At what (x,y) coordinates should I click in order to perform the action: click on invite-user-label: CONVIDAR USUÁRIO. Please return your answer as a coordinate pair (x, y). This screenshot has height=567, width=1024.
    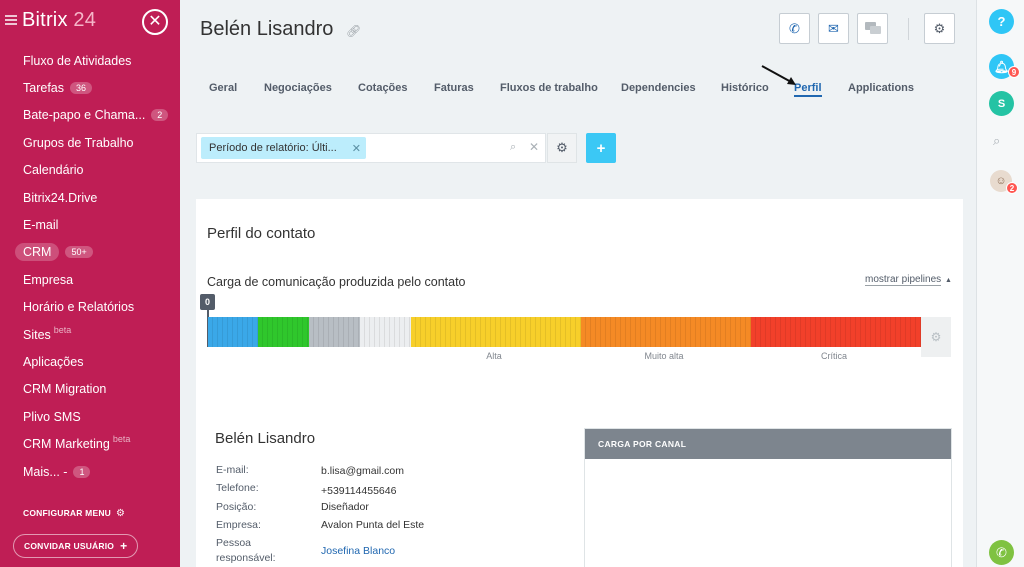
    Looking at the image, I should click on (69, 546).